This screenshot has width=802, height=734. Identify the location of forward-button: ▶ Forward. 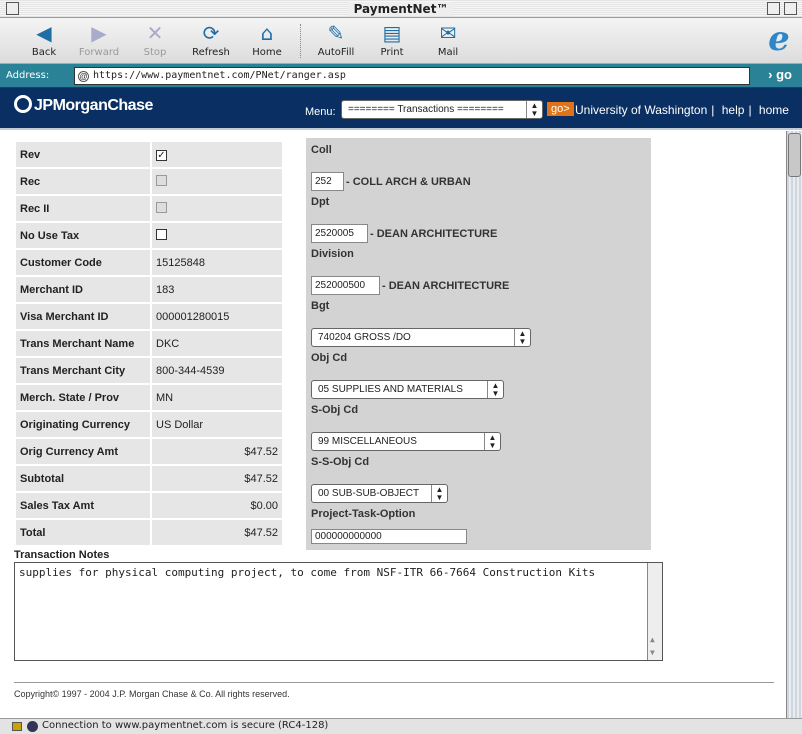
(99, 39).